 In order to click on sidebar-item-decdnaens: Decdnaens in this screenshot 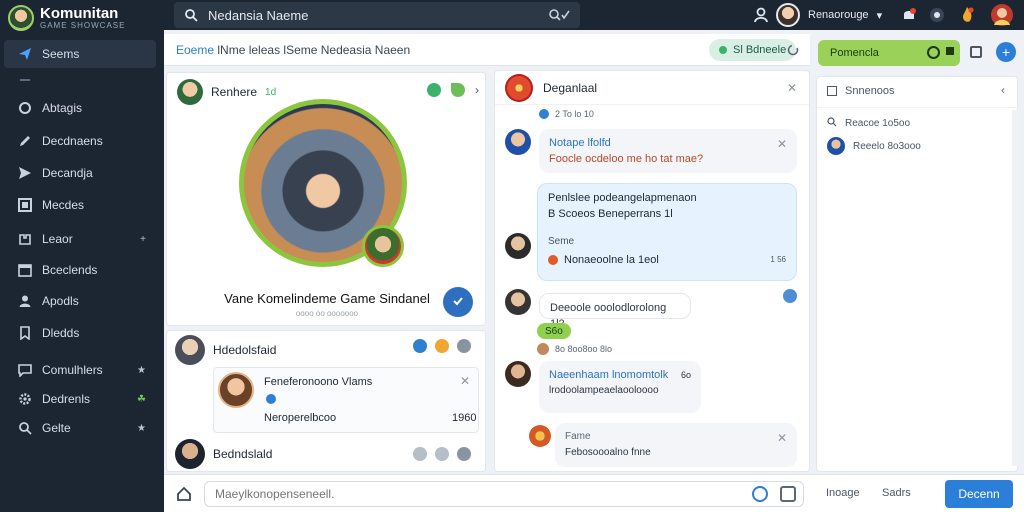, I will do `click(80, 141)`.